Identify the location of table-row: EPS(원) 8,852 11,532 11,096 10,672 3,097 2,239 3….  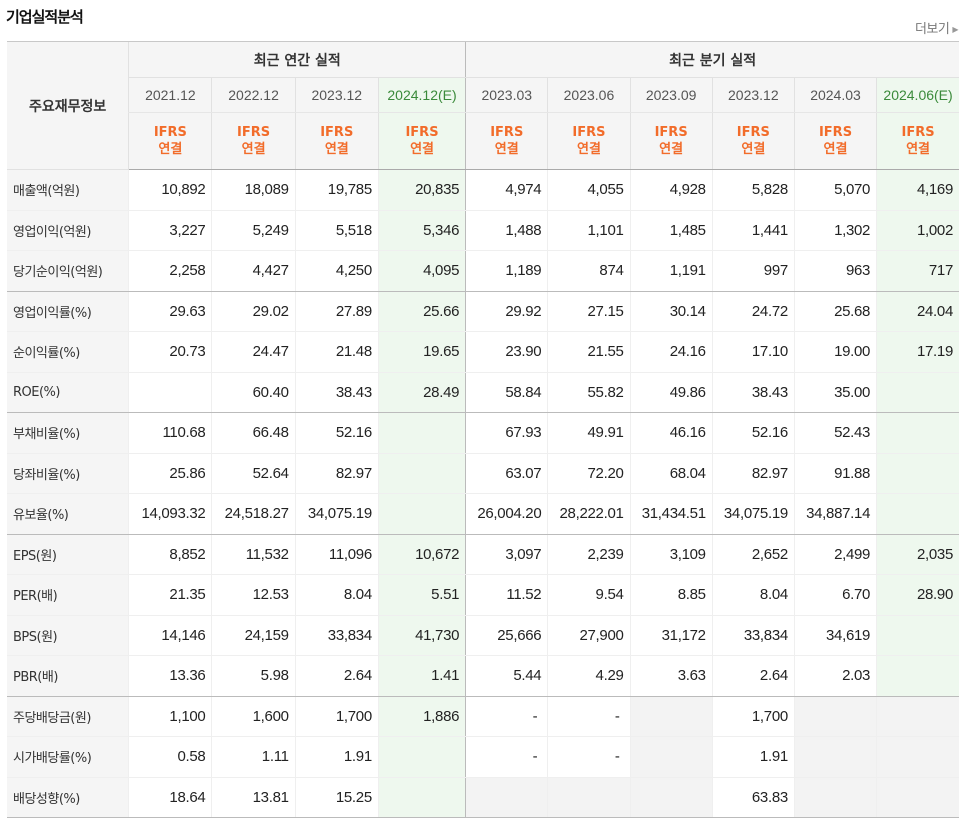
(483, 554).